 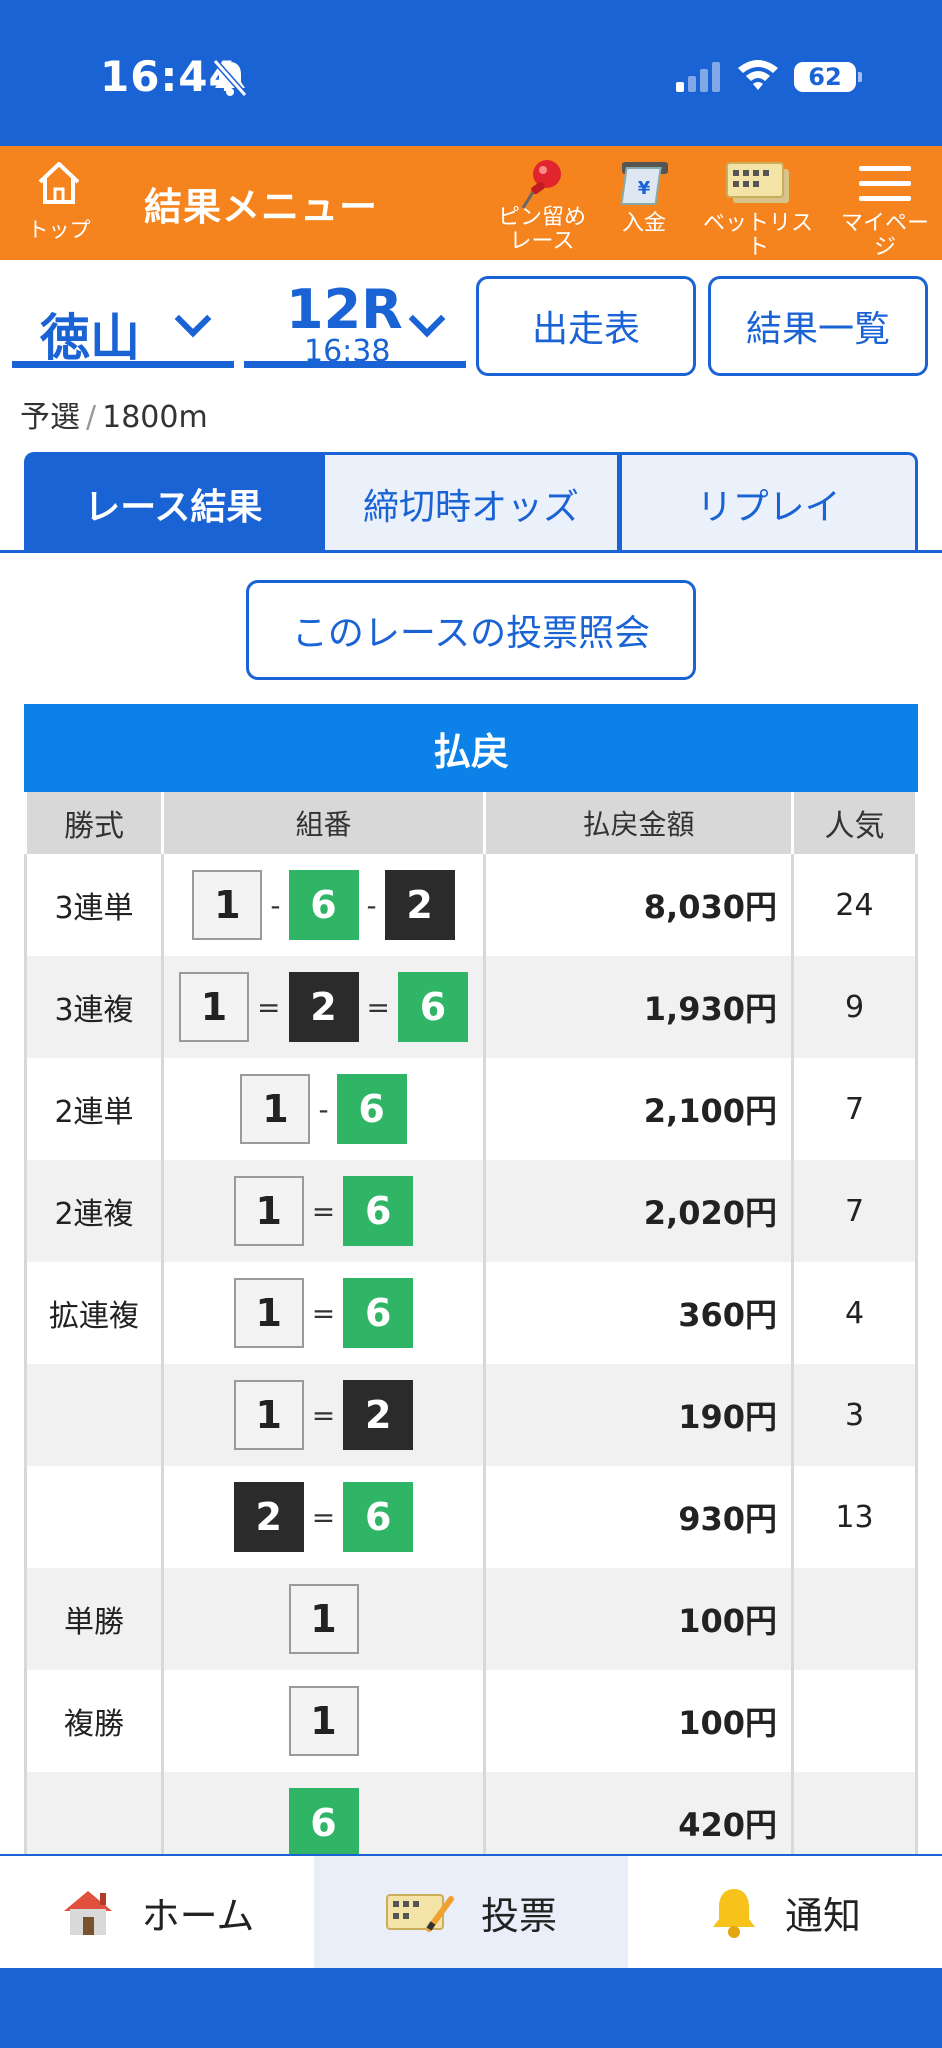 What do you see at coordinates (325, 1415) in the screenshot?
I see `combination: 1 = 2` at bounding box center [325, 1415].